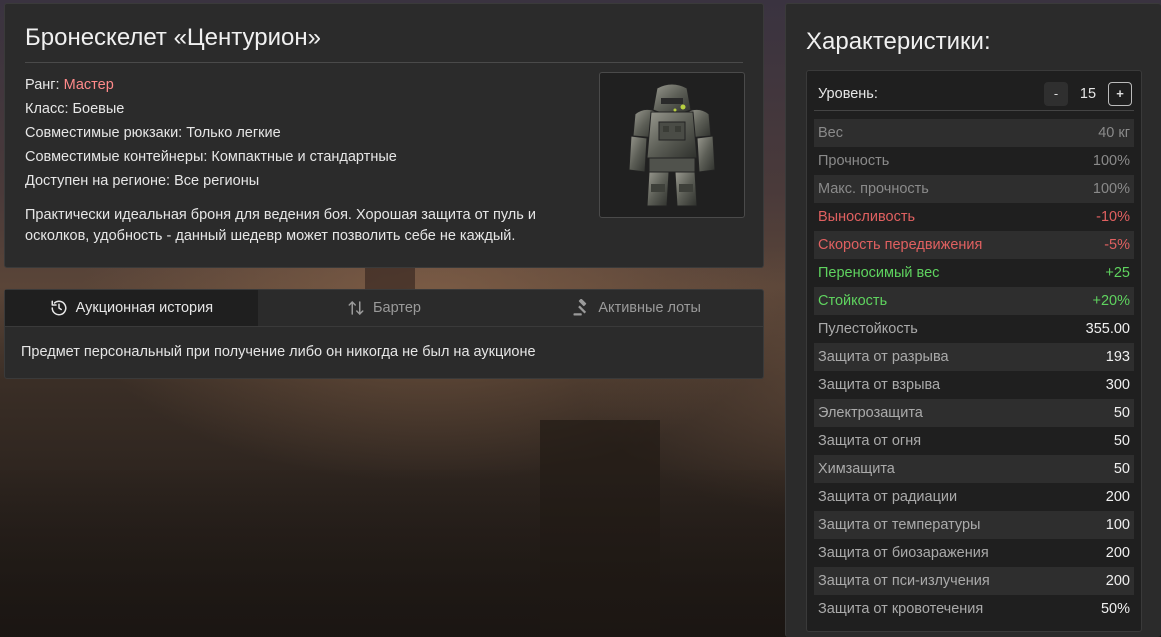 This screenshot has height=637, width=1161. I want to click on tab-barter: Бартер, so click(384, 308).